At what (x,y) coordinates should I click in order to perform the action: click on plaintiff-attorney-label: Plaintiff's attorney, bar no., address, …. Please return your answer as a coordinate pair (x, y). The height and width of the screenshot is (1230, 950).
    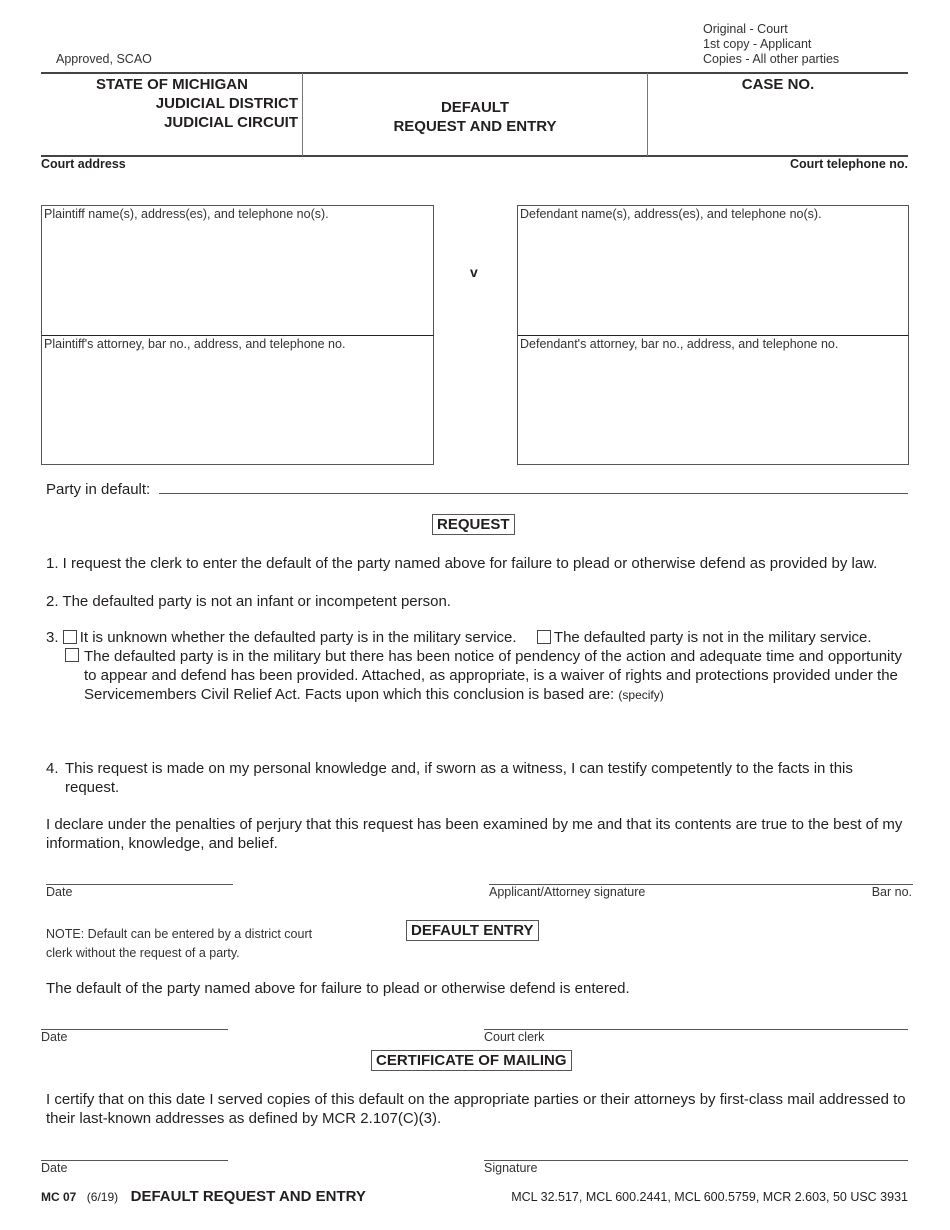
    Looking at the image, I should click on (195, 344).